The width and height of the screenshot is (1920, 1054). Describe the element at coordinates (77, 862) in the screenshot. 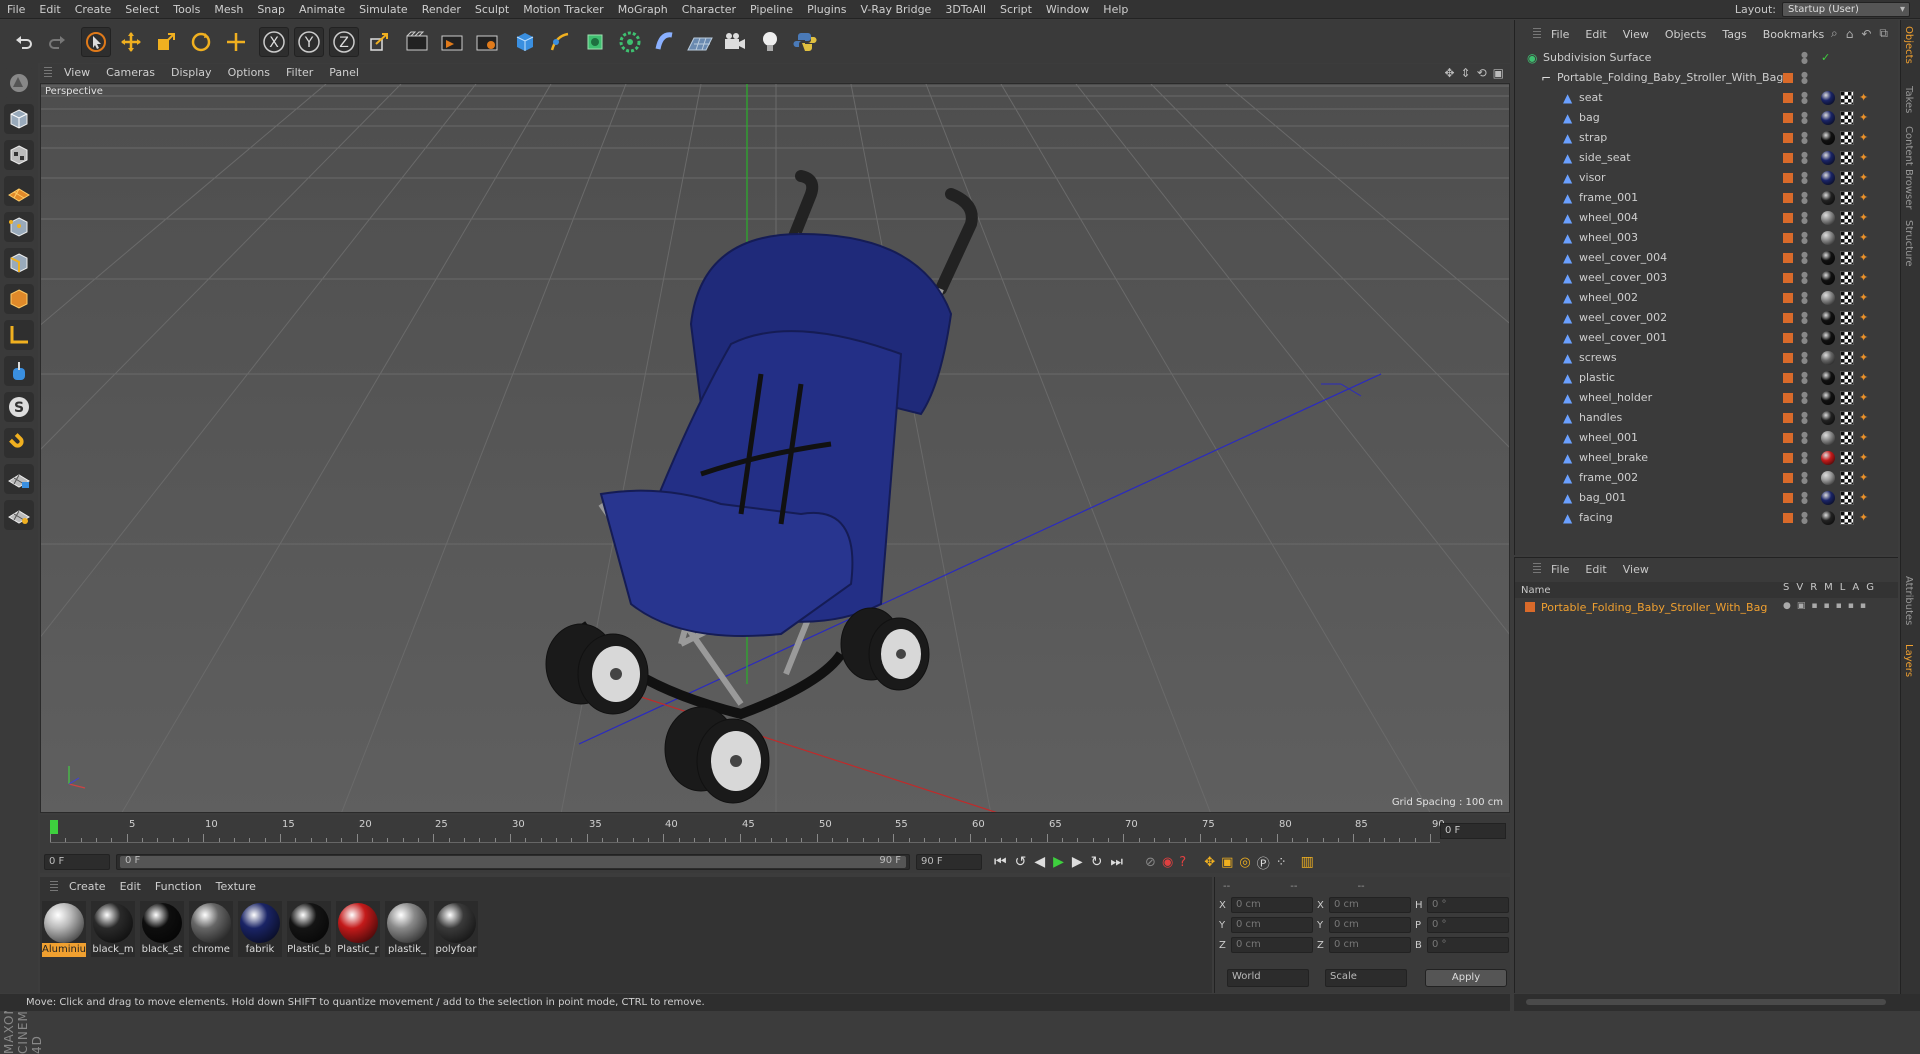

I see `start-frame-field: 0 F` at that location.